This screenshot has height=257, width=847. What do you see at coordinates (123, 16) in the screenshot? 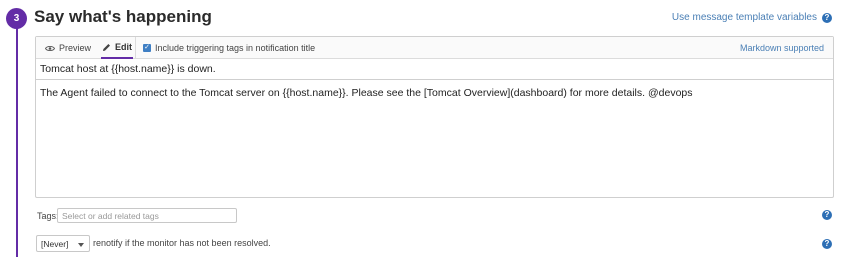
I see `section-title: Say what's happening` at bounding box center [123, 16].